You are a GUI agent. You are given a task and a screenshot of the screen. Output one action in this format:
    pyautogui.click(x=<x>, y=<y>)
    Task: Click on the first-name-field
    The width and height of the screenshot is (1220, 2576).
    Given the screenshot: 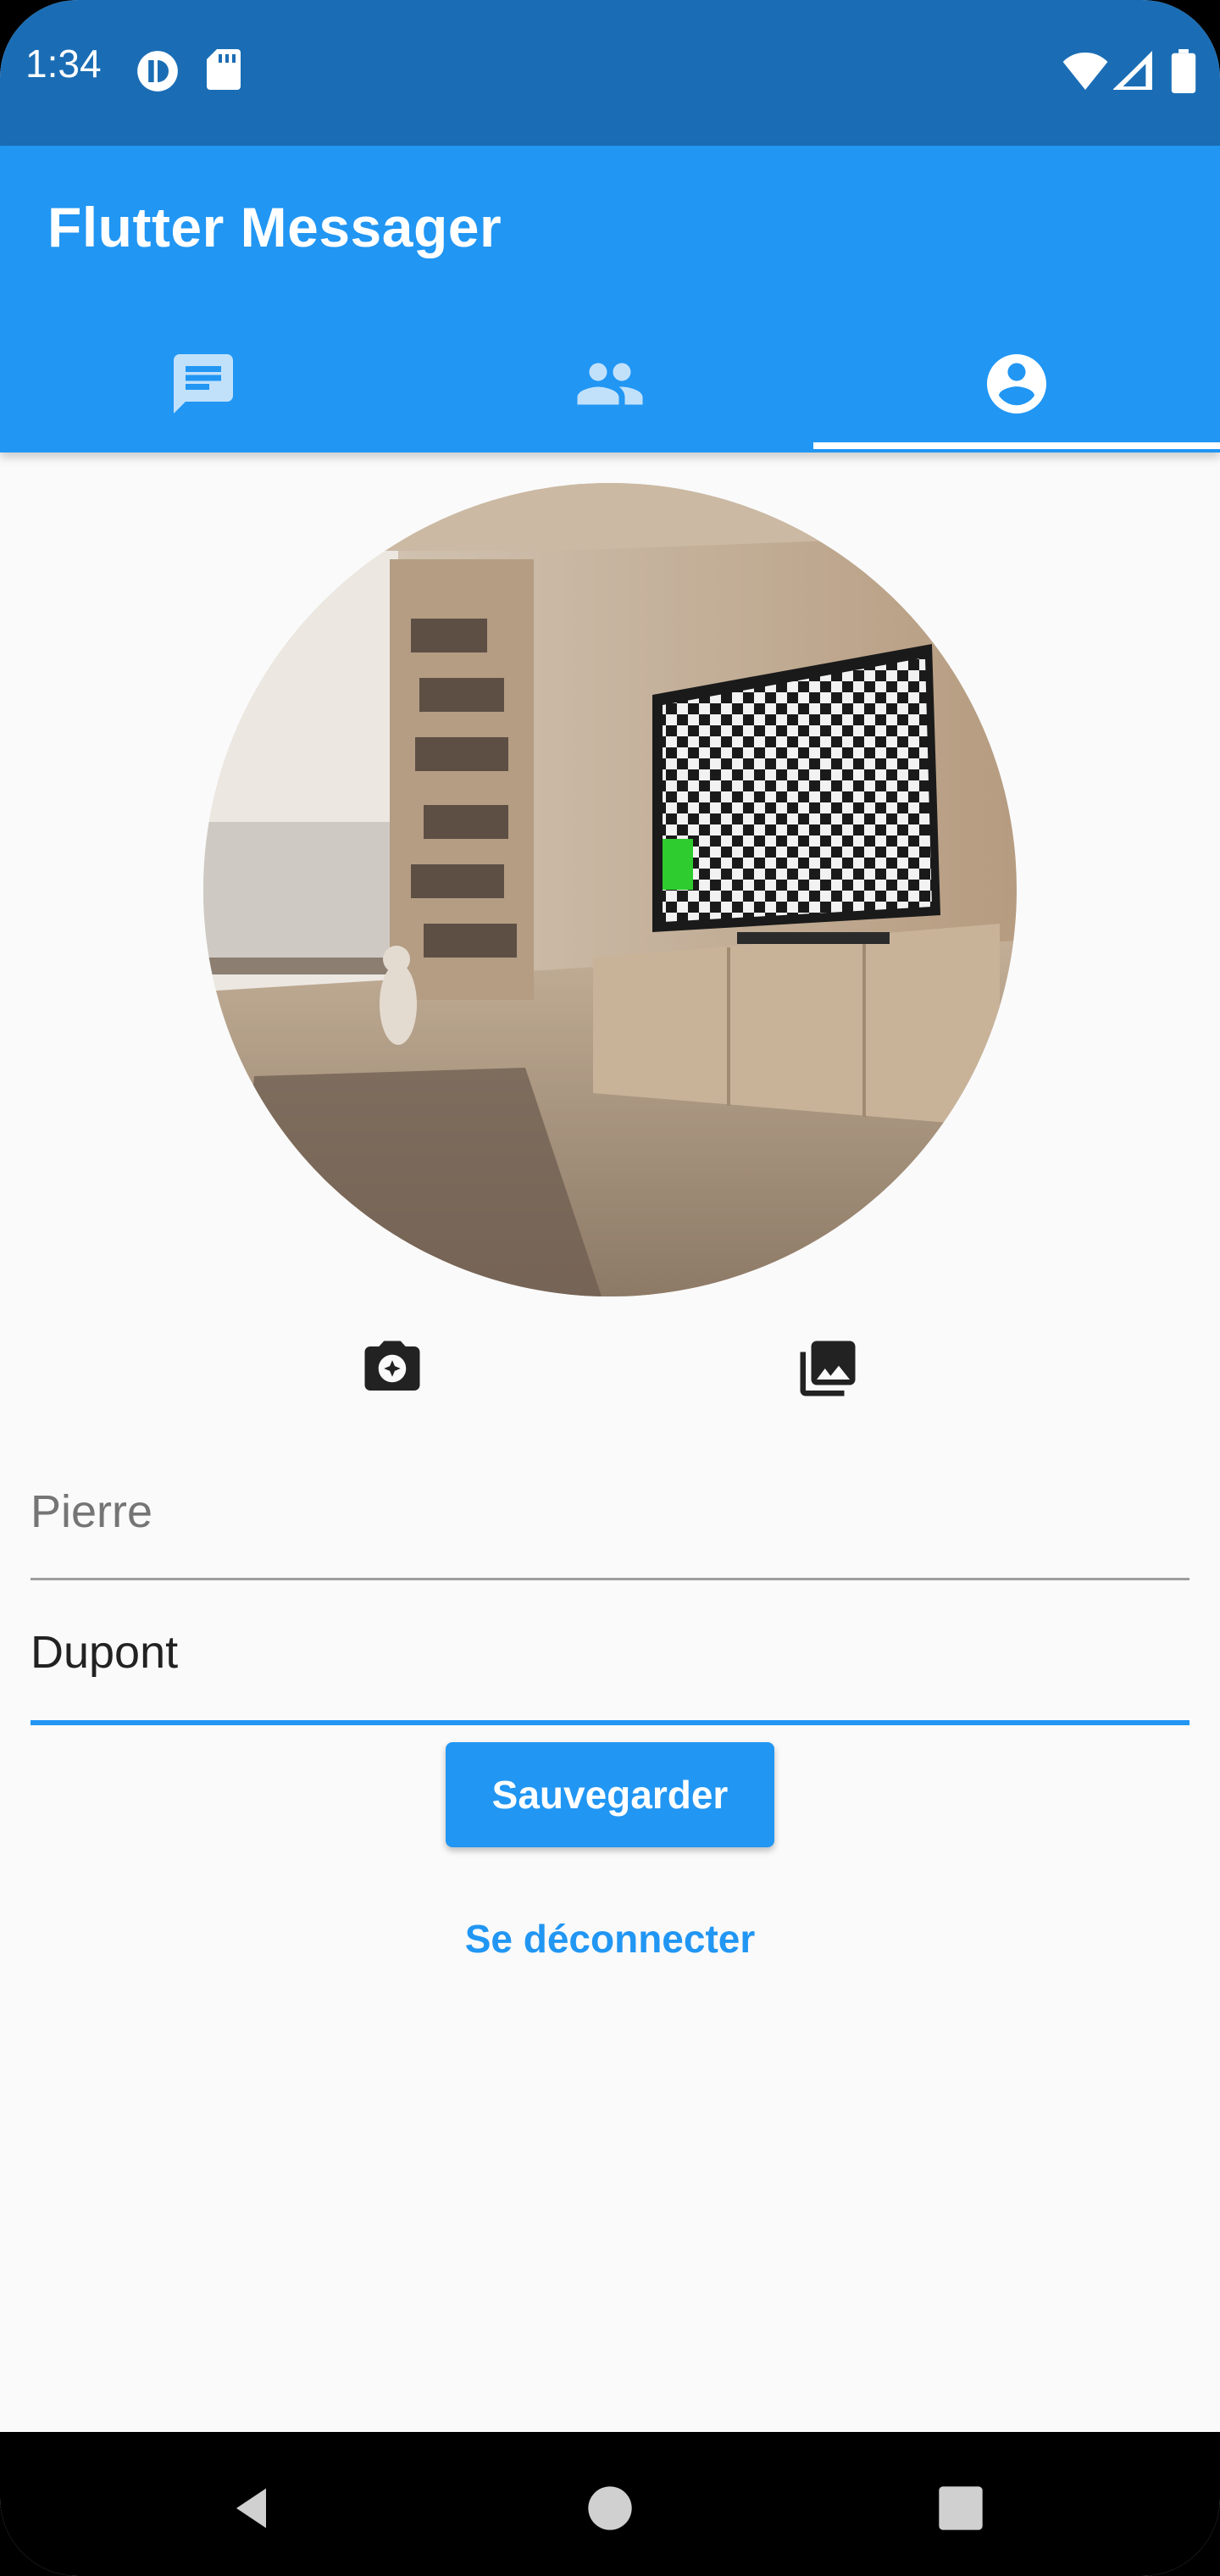 What is the action you would take?
    pyautogui.click(x=610, y=1534)
    